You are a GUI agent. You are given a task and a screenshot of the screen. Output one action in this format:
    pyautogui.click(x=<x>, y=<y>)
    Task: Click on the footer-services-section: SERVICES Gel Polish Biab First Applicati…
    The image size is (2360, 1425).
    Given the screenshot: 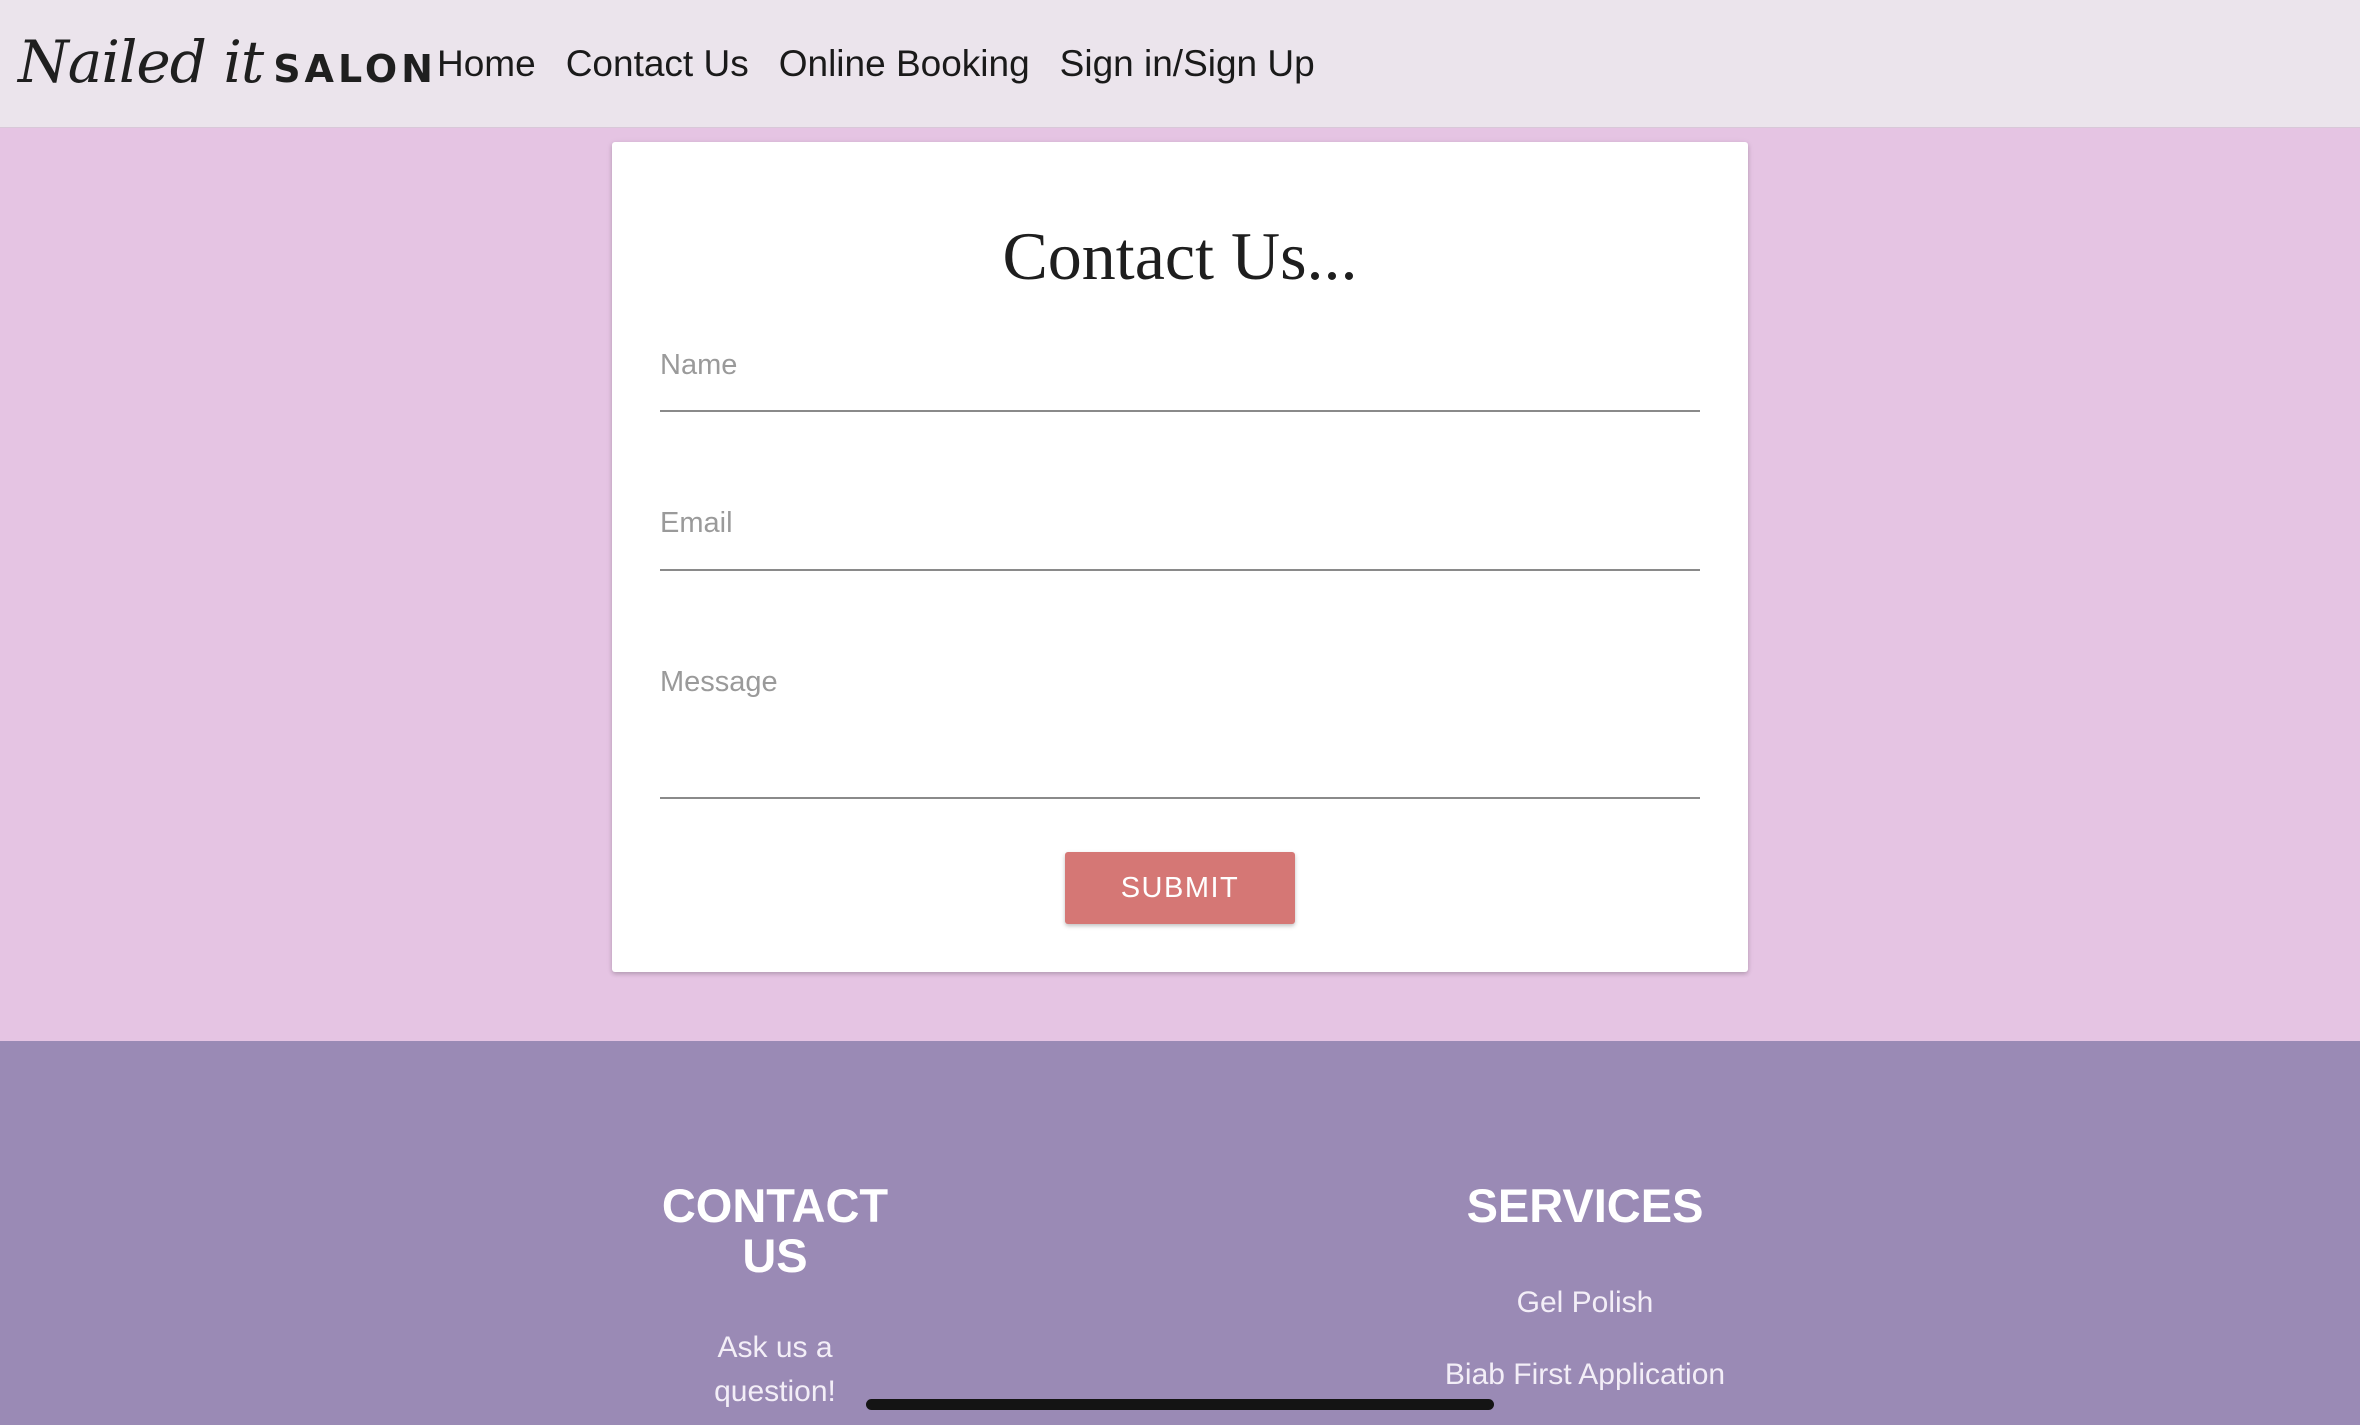 What is the action you would take?
    pyautogui.click(x=1585, y=1303)
    